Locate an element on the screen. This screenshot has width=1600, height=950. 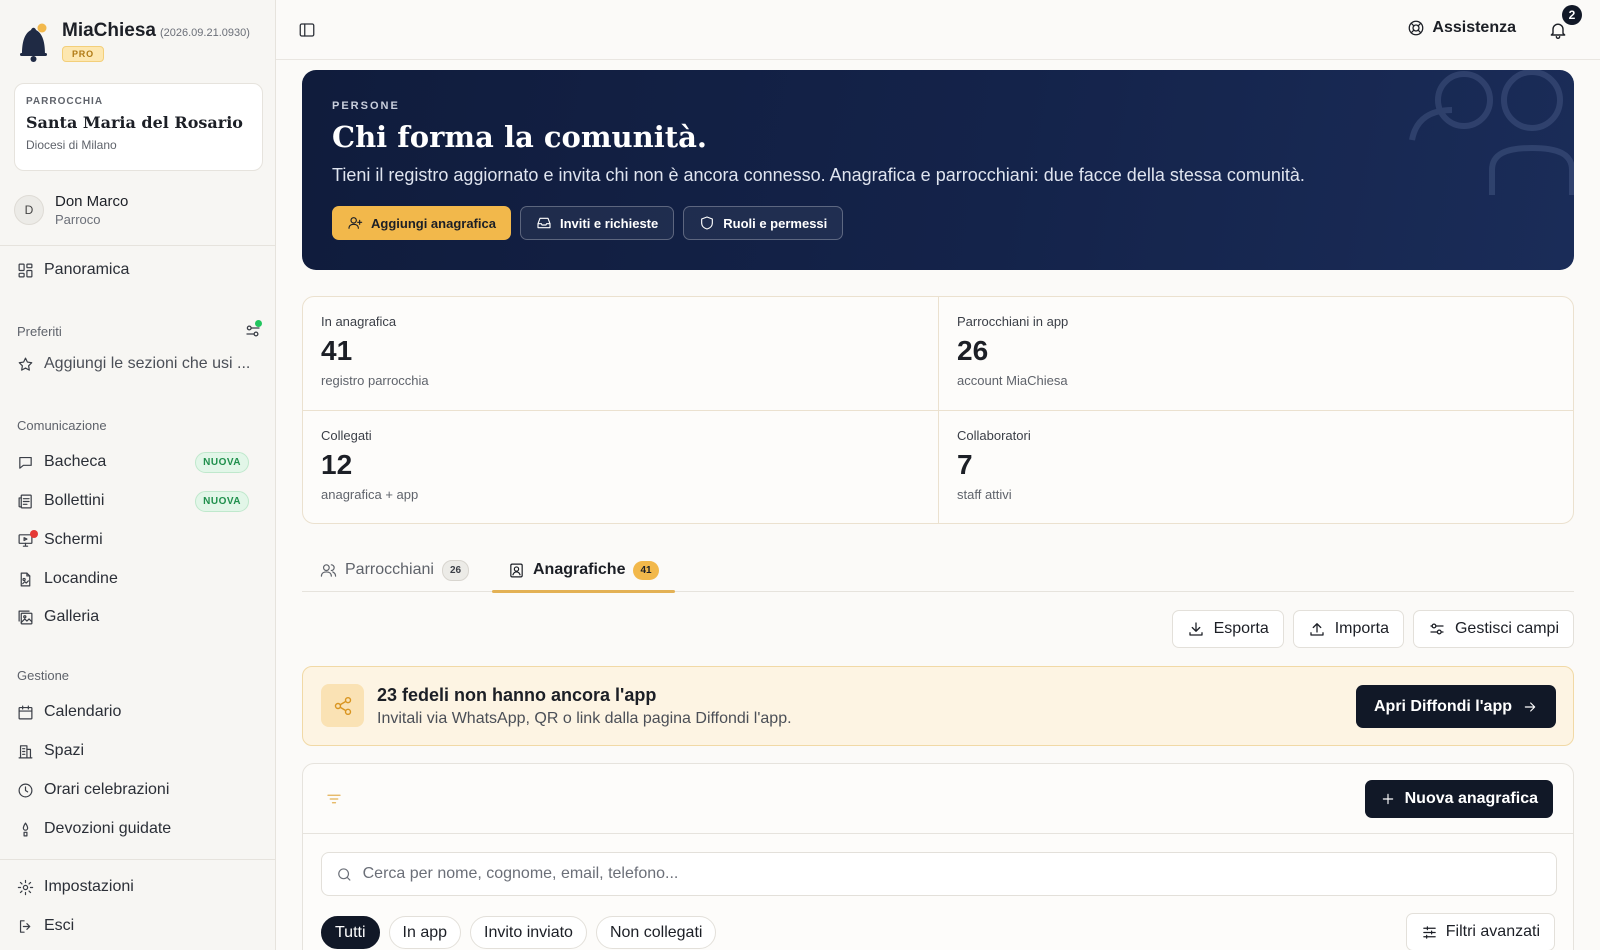
open-share-app-label: Apri Diffondi l'app is located at coordinates (1442, 706).